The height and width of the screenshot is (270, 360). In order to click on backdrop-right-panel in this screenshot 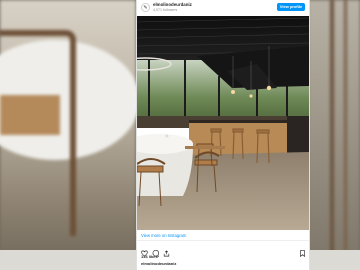, I will do `click(334, 135)`.